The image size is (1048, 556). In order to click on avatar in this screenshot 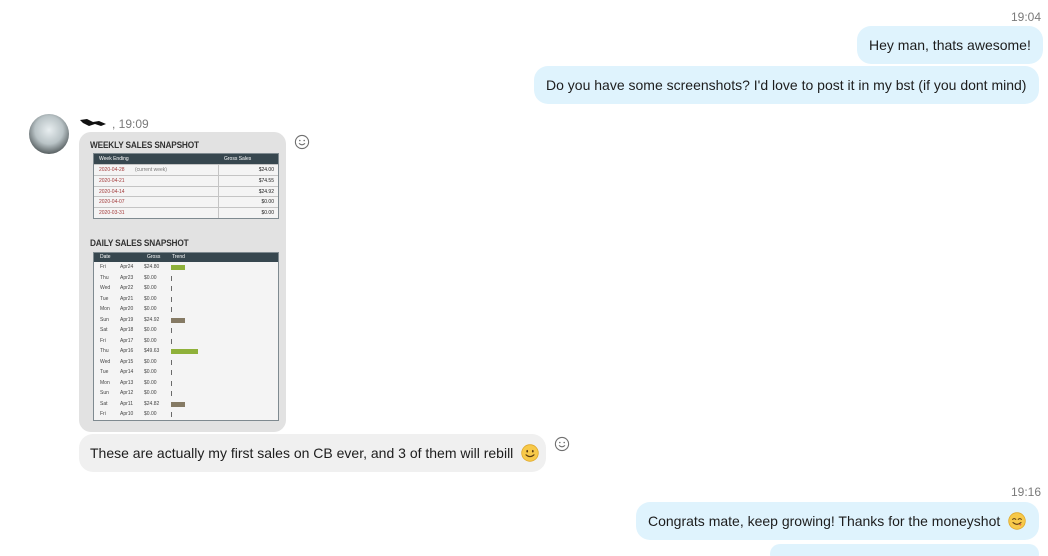, I will do `click(49, 134)`.